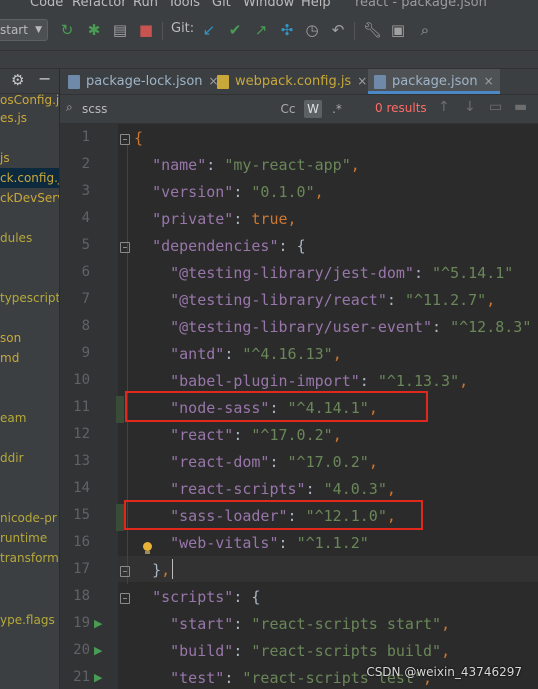 The image size is (538, 689). Describe the element at coordinates (287, 30) in the screenshot. I see `git-fetch-icon: ✣` at that location.